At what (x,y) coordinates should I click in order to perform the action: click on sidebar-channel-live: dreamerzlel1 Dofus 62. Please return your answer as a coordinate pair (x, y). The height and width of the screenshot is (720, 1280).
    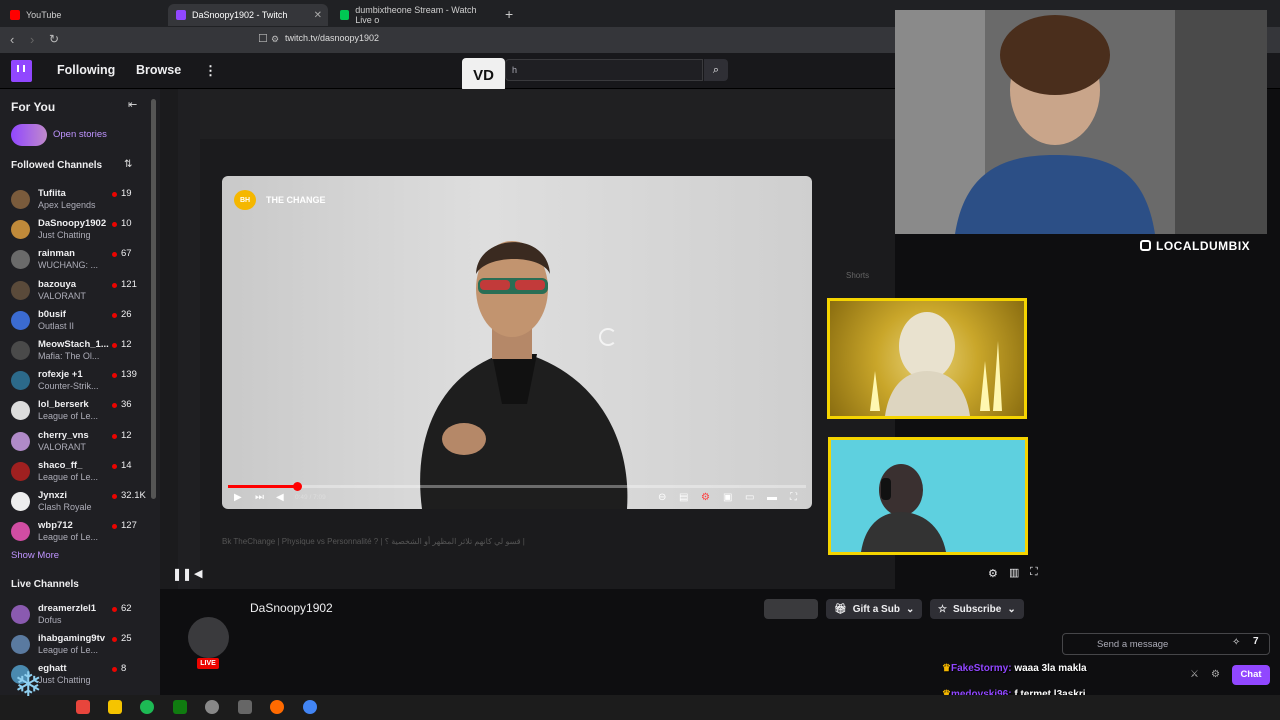
    Looking at the image, I should click on (75, 615).